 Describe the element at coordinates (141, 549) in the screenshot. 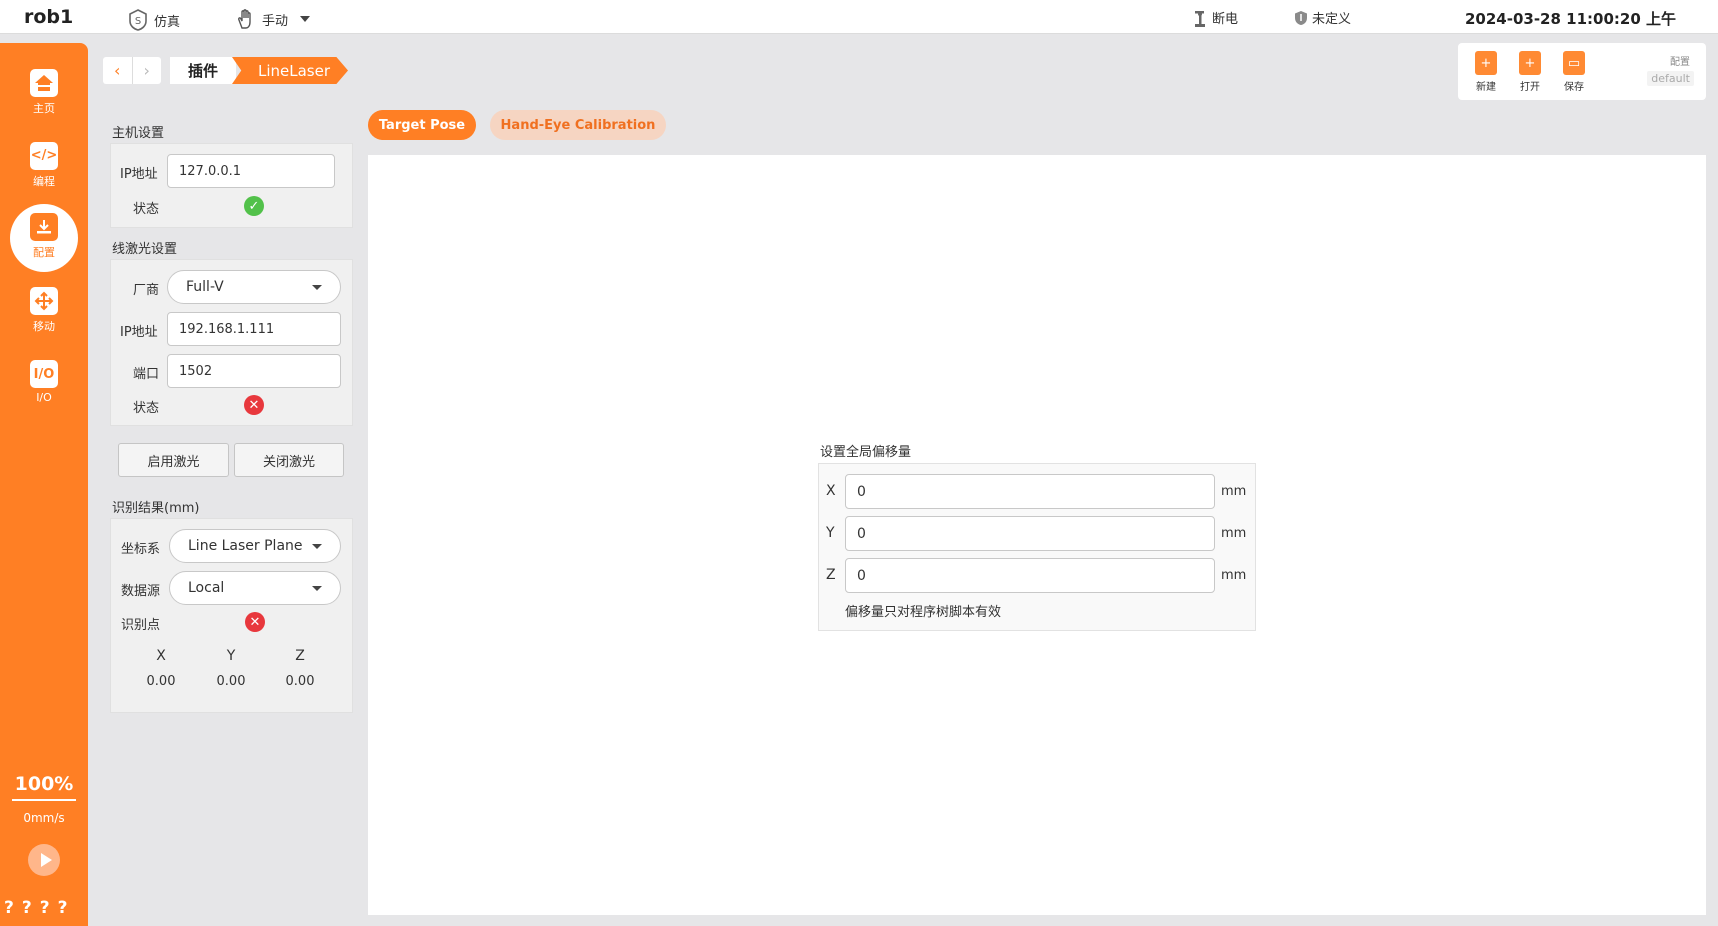

I see `frame-label: 坐标系` at that location.